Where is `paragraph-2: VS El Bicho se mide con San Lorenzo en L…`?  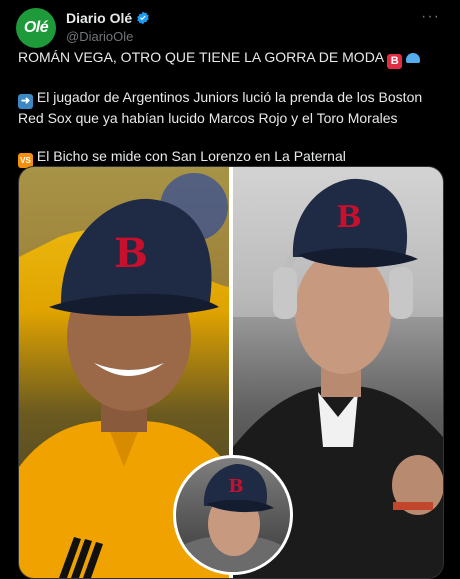 paragraph-2: VS El Bicho se mide con San Lorenzo en L… is located at coordinates (233, 157).